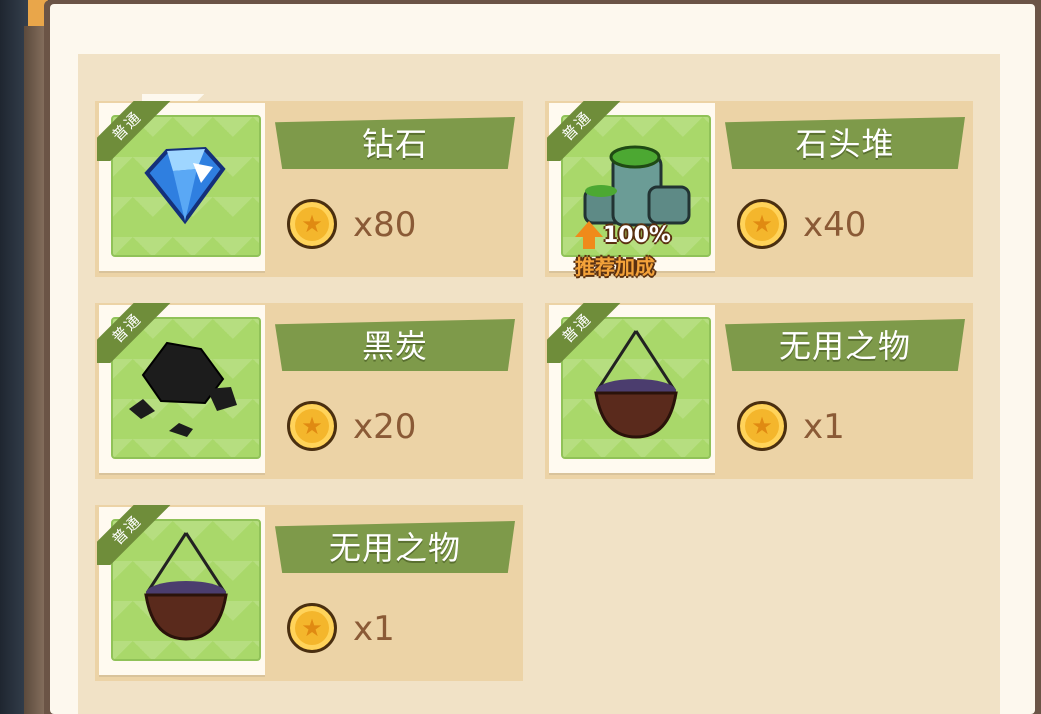 Image resolution: width=1041 pixels, height=714 pixels. What do you see at coordinates (309, 391) in the screenshot?
I see `item-card-charcoal: 普通 黑炭 ★ x20` at bounding box center [309, 391].